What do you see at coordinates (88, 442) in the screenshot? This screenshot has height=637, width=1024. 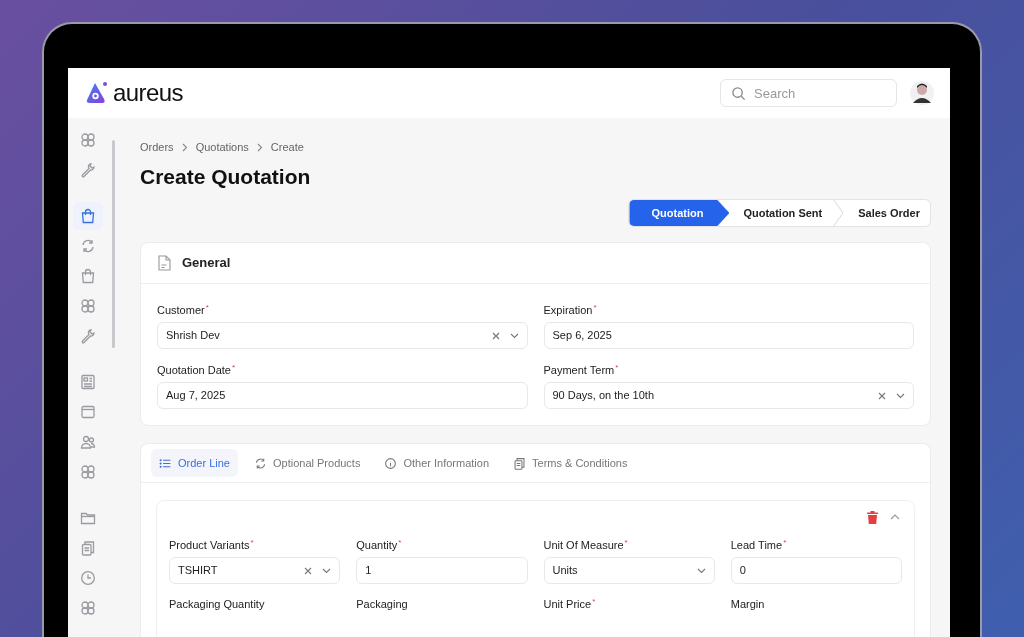 I see `users-icon` at bounding box center [88, 442].